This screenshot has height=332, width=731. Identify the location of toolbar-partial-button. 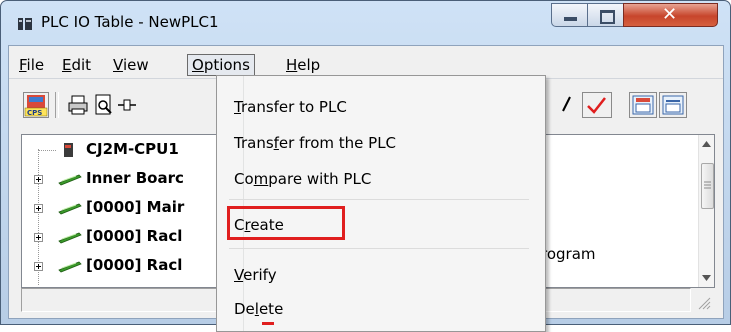
(567, 105).